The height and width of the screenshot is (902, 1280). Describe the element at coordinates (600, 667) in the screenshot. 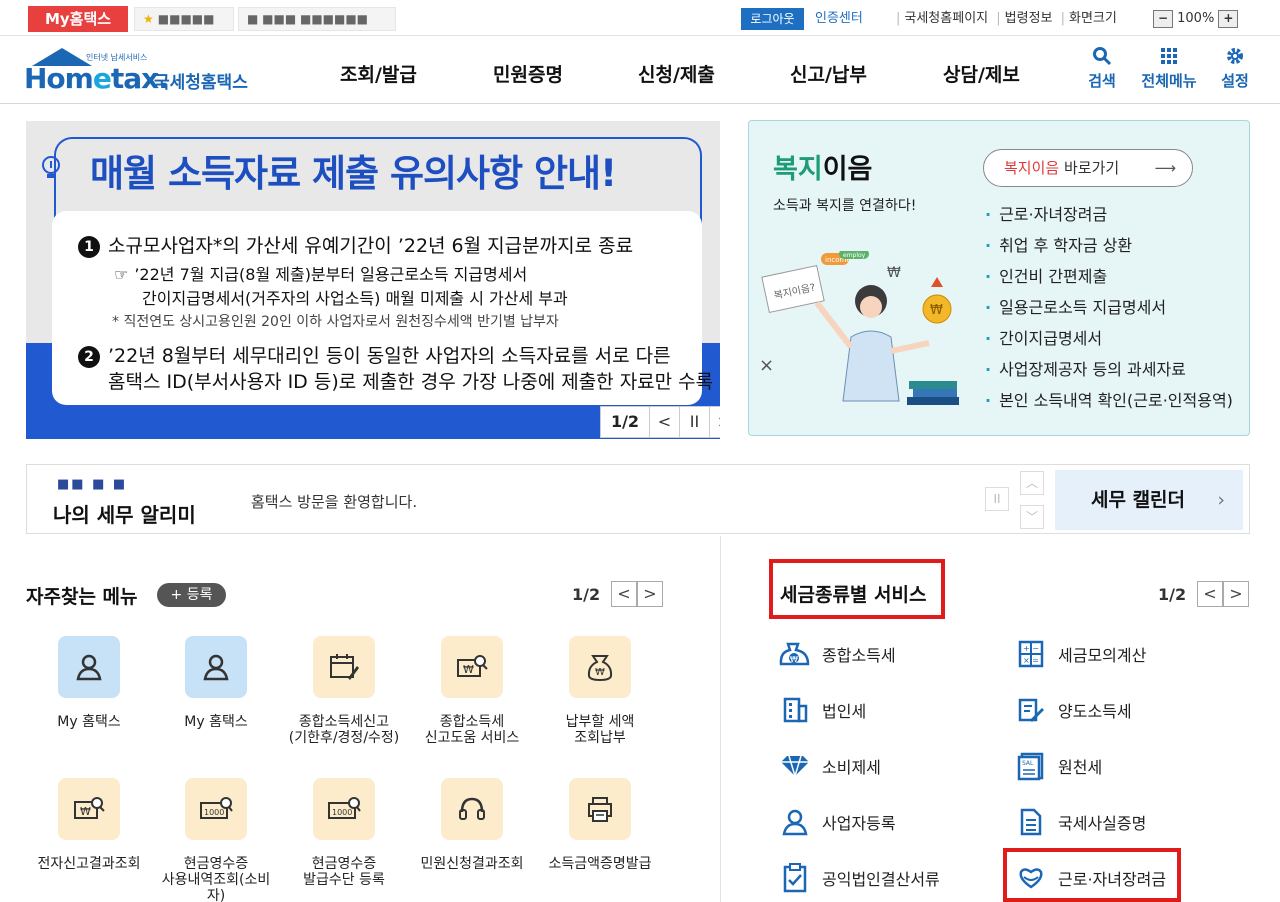

I see `money-bag-icon: ₩` at that location.